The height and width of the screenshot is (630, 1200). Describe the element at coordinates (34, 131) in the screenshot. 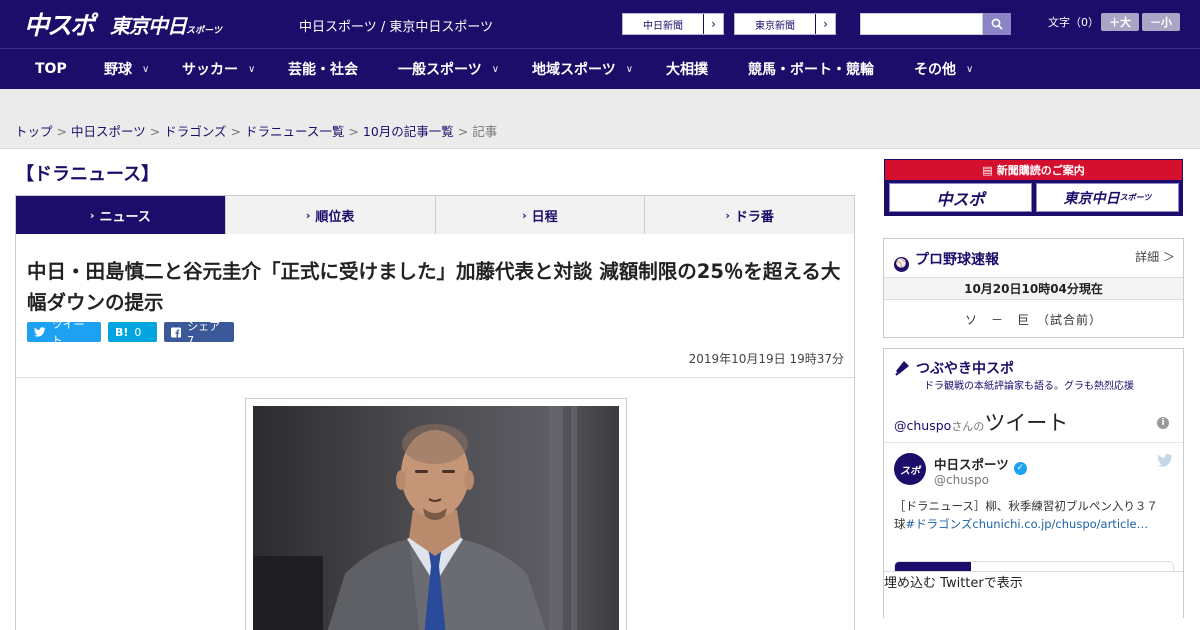

I see `breadcrumb-top: トップ` at that location.